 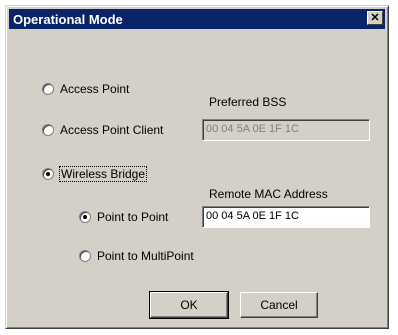 I want to click on close-button: ✕, so click(x=375, y=18).